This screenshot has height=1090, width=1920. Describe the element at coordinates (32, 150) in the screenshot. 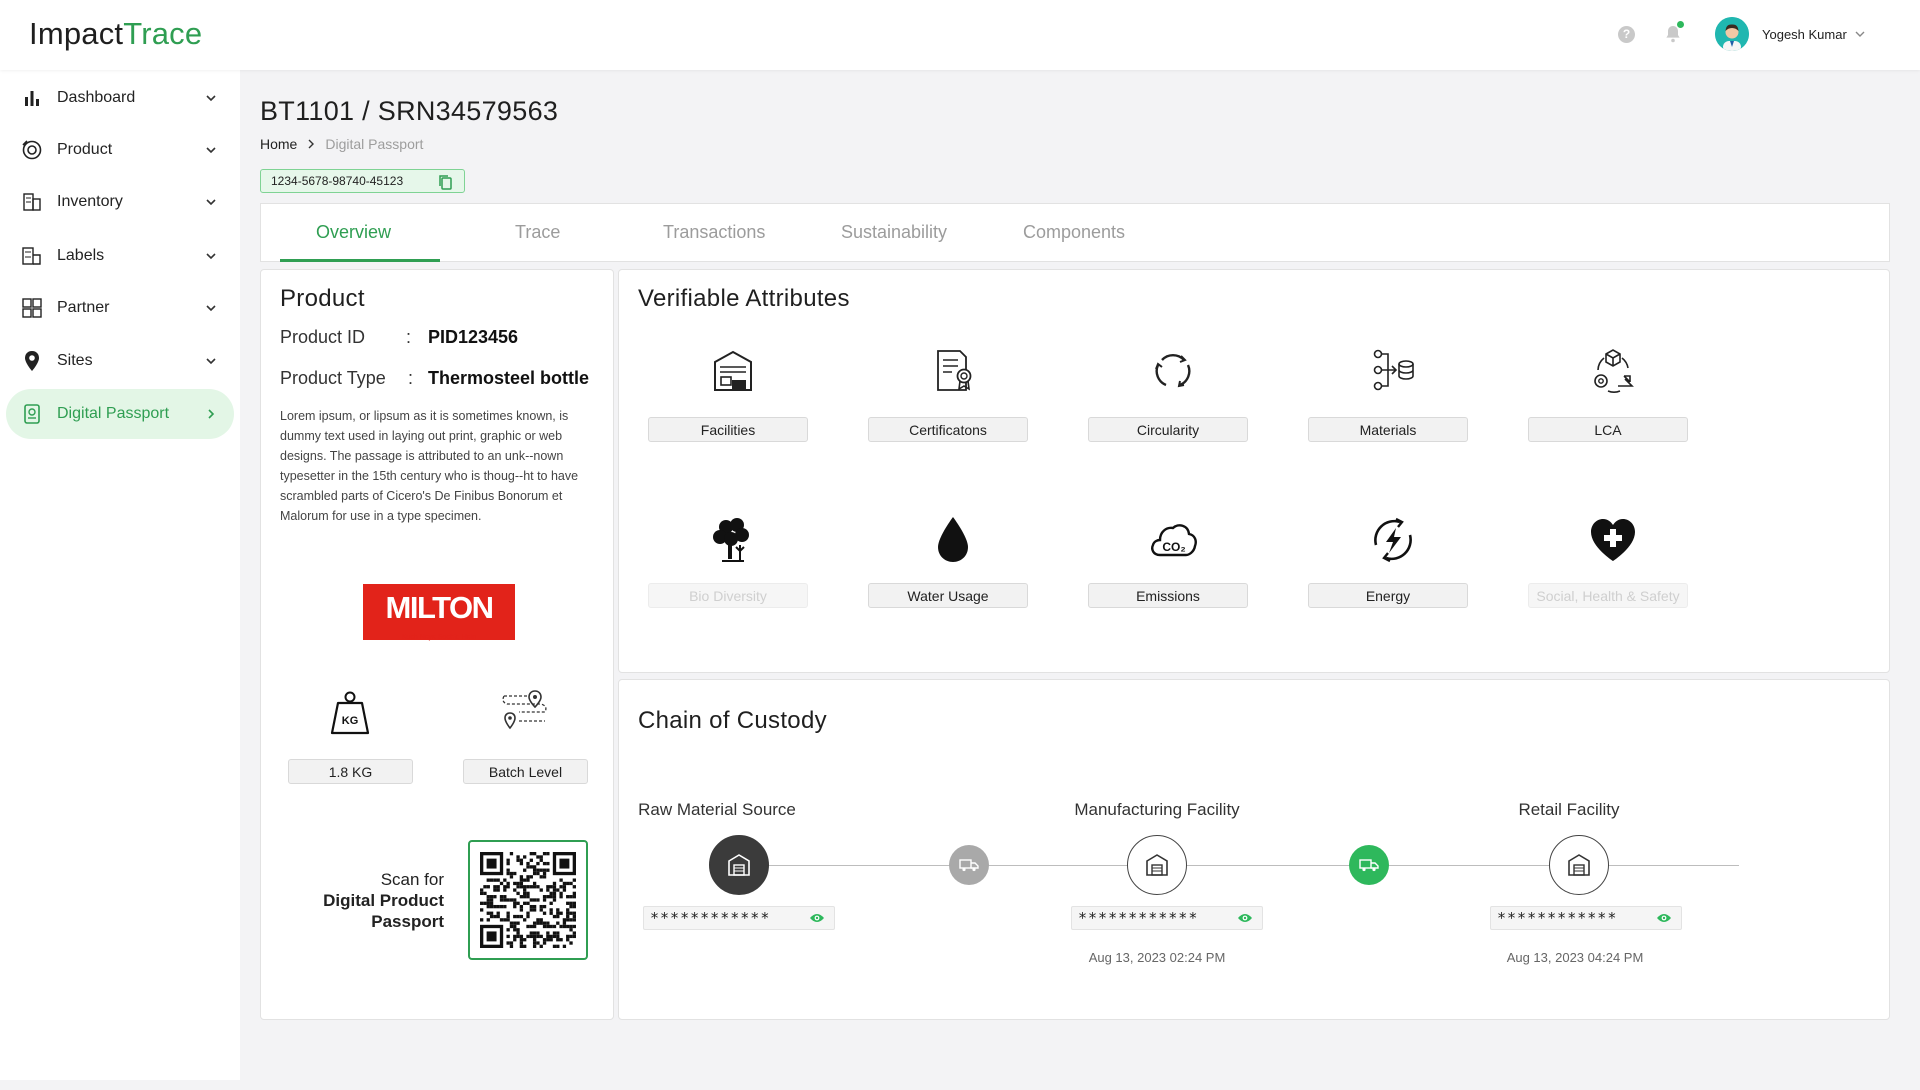

I see `product-icon` at that location.